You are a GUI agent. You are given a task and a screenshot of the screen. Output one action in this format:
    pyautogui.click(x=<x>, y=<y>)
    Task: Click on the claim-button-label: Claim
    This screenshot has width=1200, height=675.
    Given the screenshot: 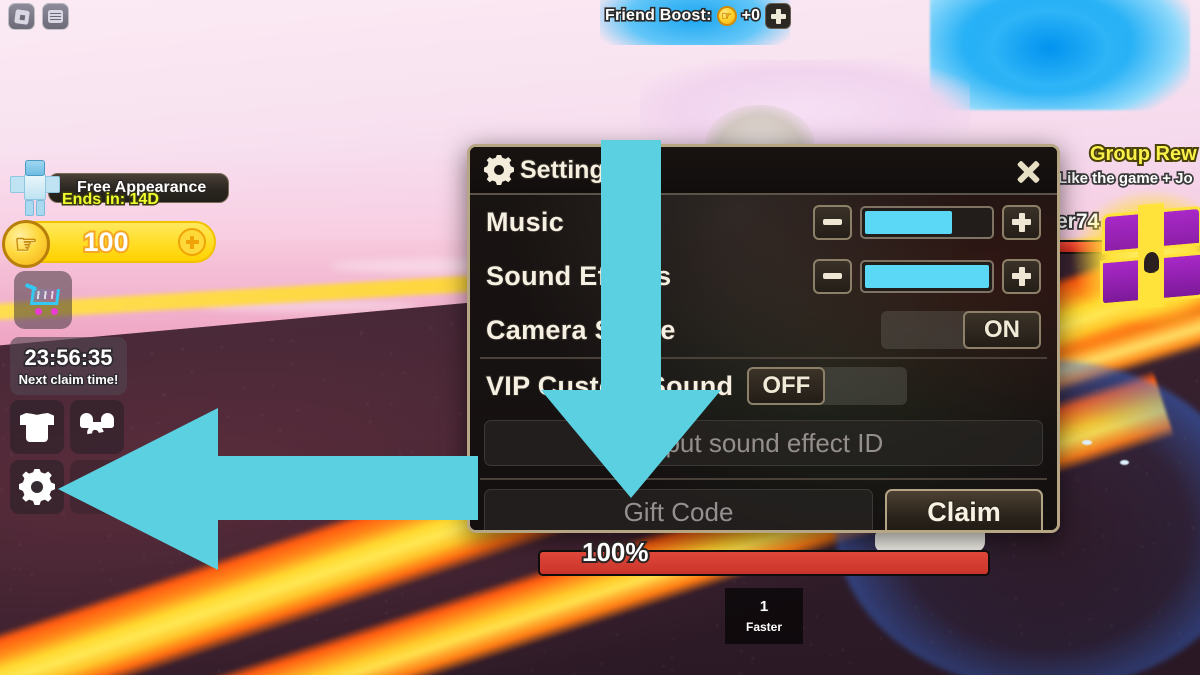 What is the action you would take?
    pyautogui.click(x=964, y=512)
    